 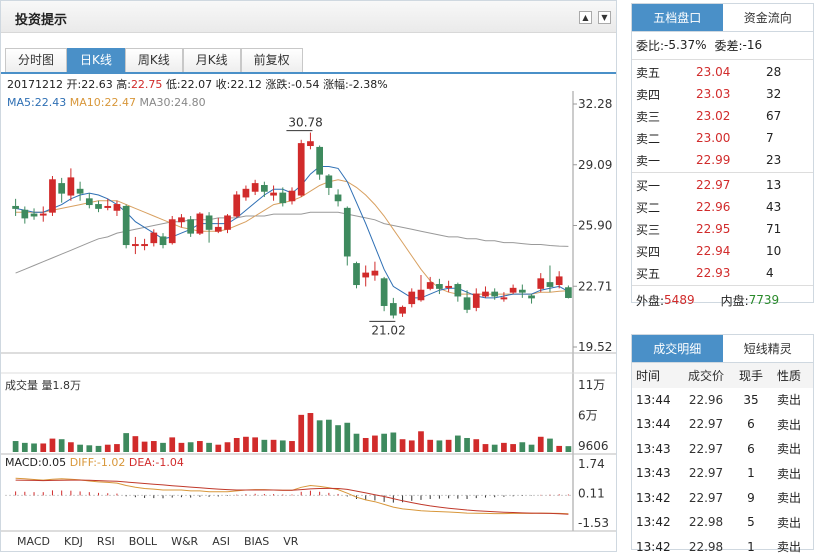 I want to click on trade-price: 22.96, so click(x=706, y=400).